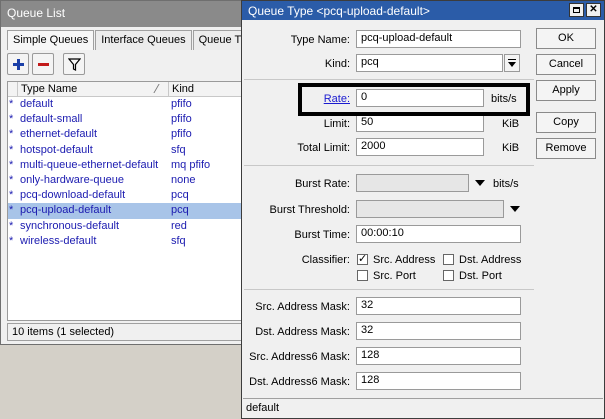  I want to click on table-row: * pcq-download-default pcq, so click(125, 195).